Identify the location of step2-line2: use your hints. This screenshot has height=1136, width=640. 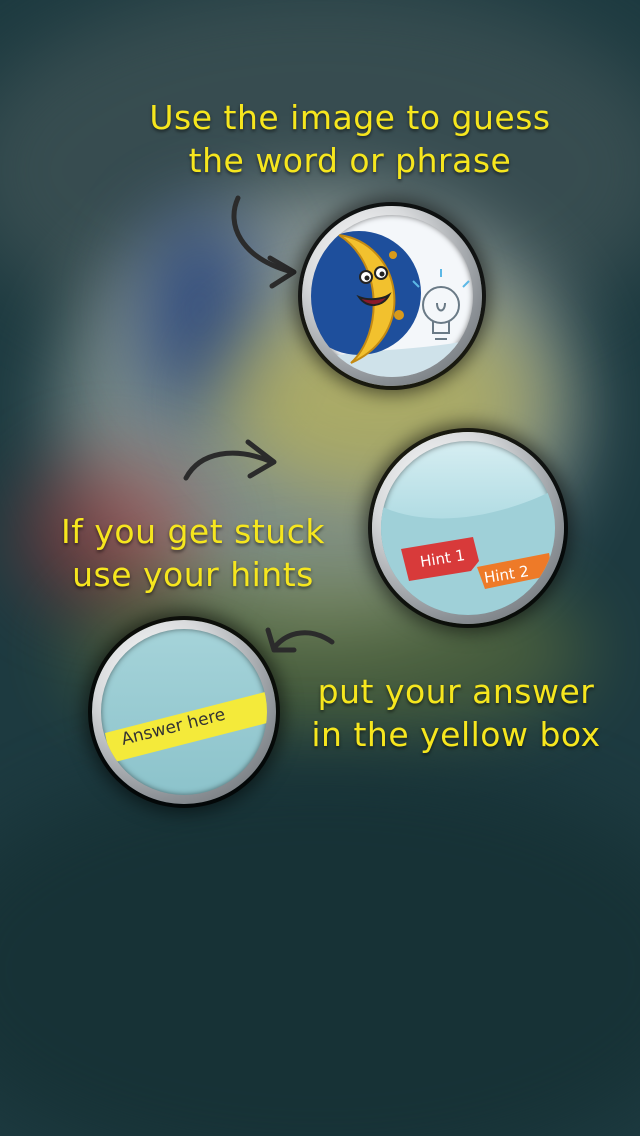
(193, 574).